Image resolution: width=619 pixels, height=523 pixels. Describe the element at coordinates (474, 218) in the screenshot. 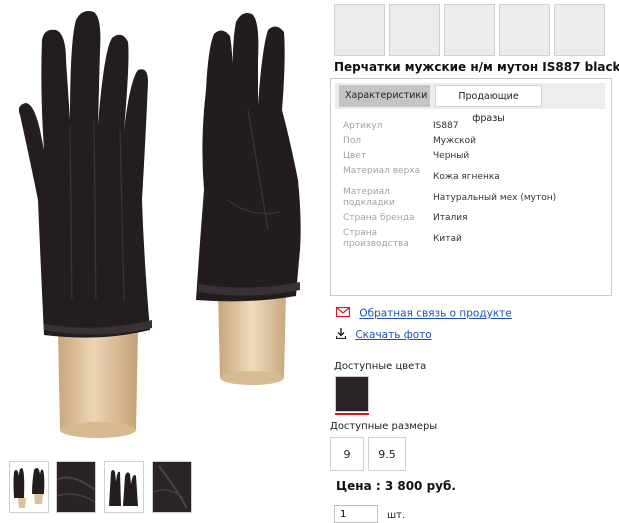

I see `property-row: Страна бренда Италия` at that location.